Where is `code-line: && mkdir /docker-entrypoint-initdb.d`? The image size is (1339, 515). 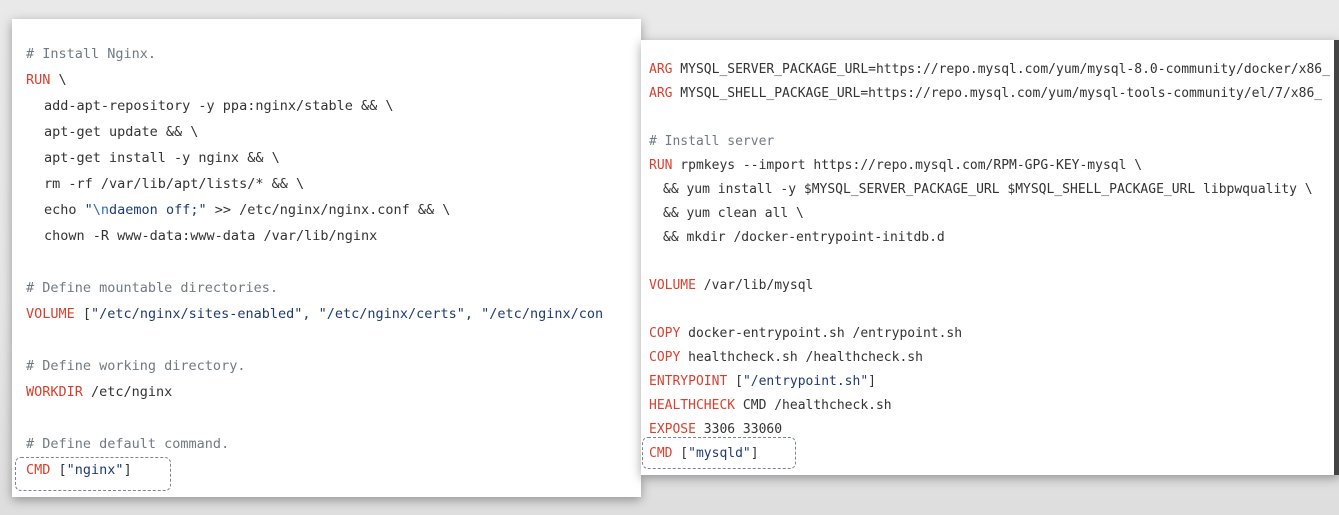 code-line: && mkdir /docker-entrypoint-initdb.d is located at coordinates (804, 237).